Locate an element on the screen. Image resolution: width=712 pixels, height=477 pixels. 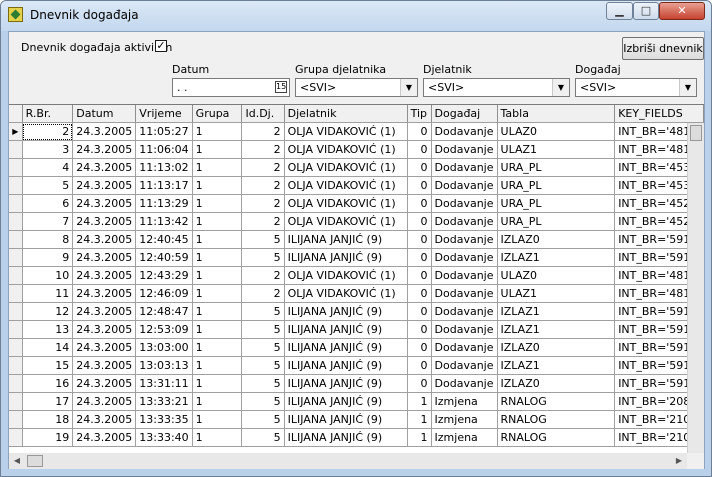
table-cell: 11:06:04 is located at coordinates (164, 149).